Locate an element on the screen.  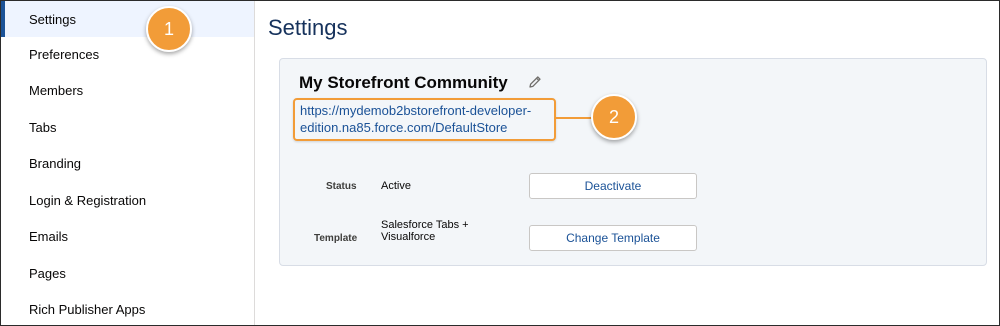
sidebar-item-branding: Branding is located at coordinates (127, 163).